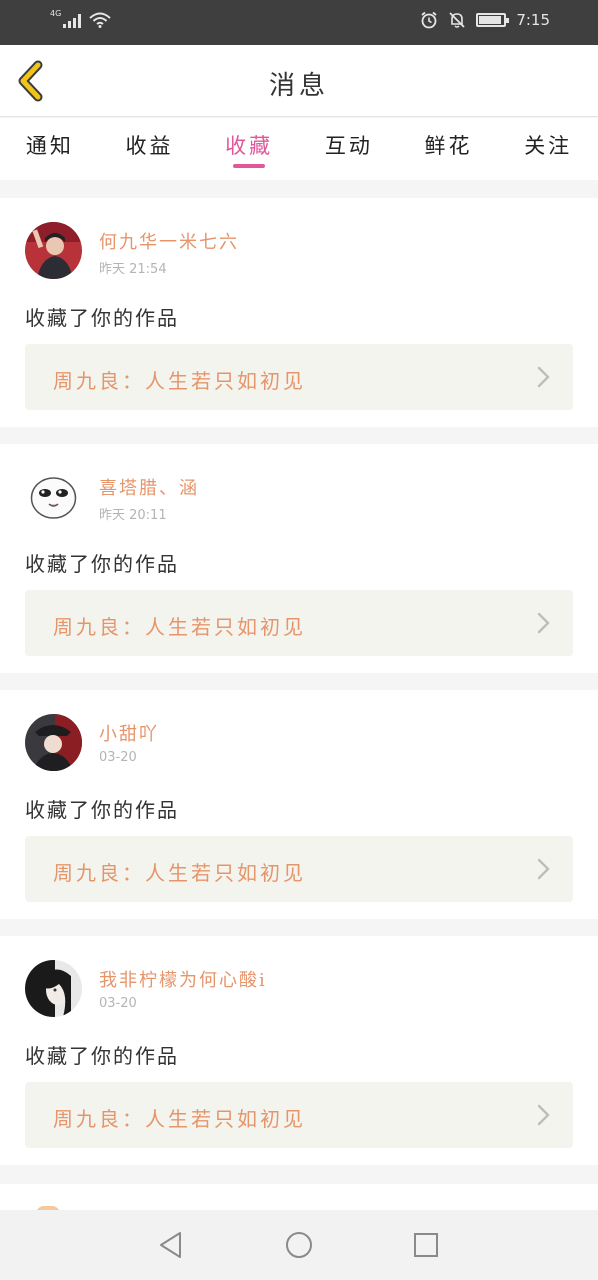 This screenshot has height=1280, width=598. I want to click on network-type: 4G, so click(56, 13).